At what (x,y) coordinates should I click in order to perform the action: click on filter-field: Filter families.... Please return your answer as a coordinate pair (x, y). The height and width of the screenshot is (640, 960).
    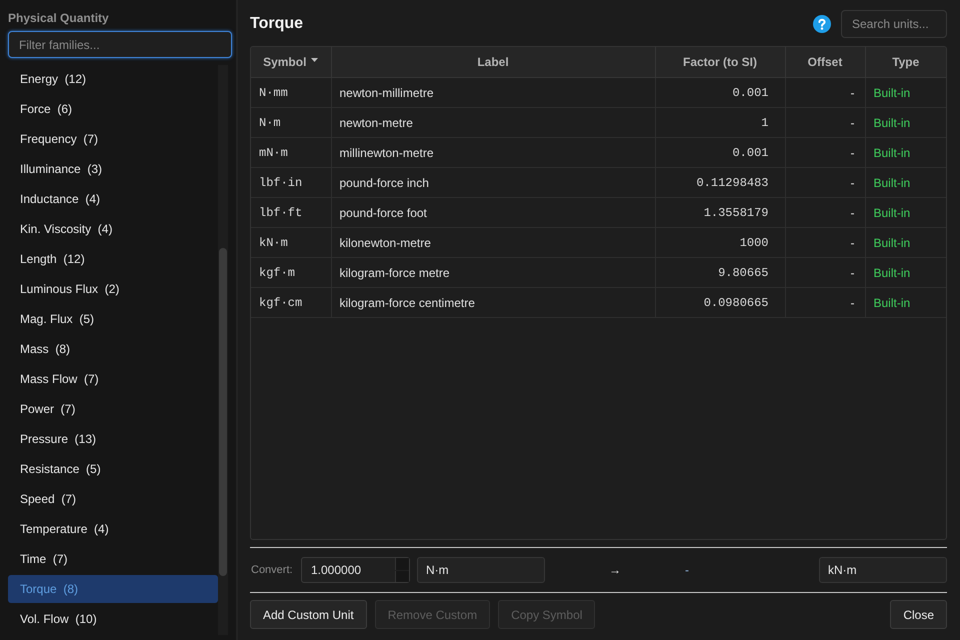
    Looking at the image, I should click on (120, 44).